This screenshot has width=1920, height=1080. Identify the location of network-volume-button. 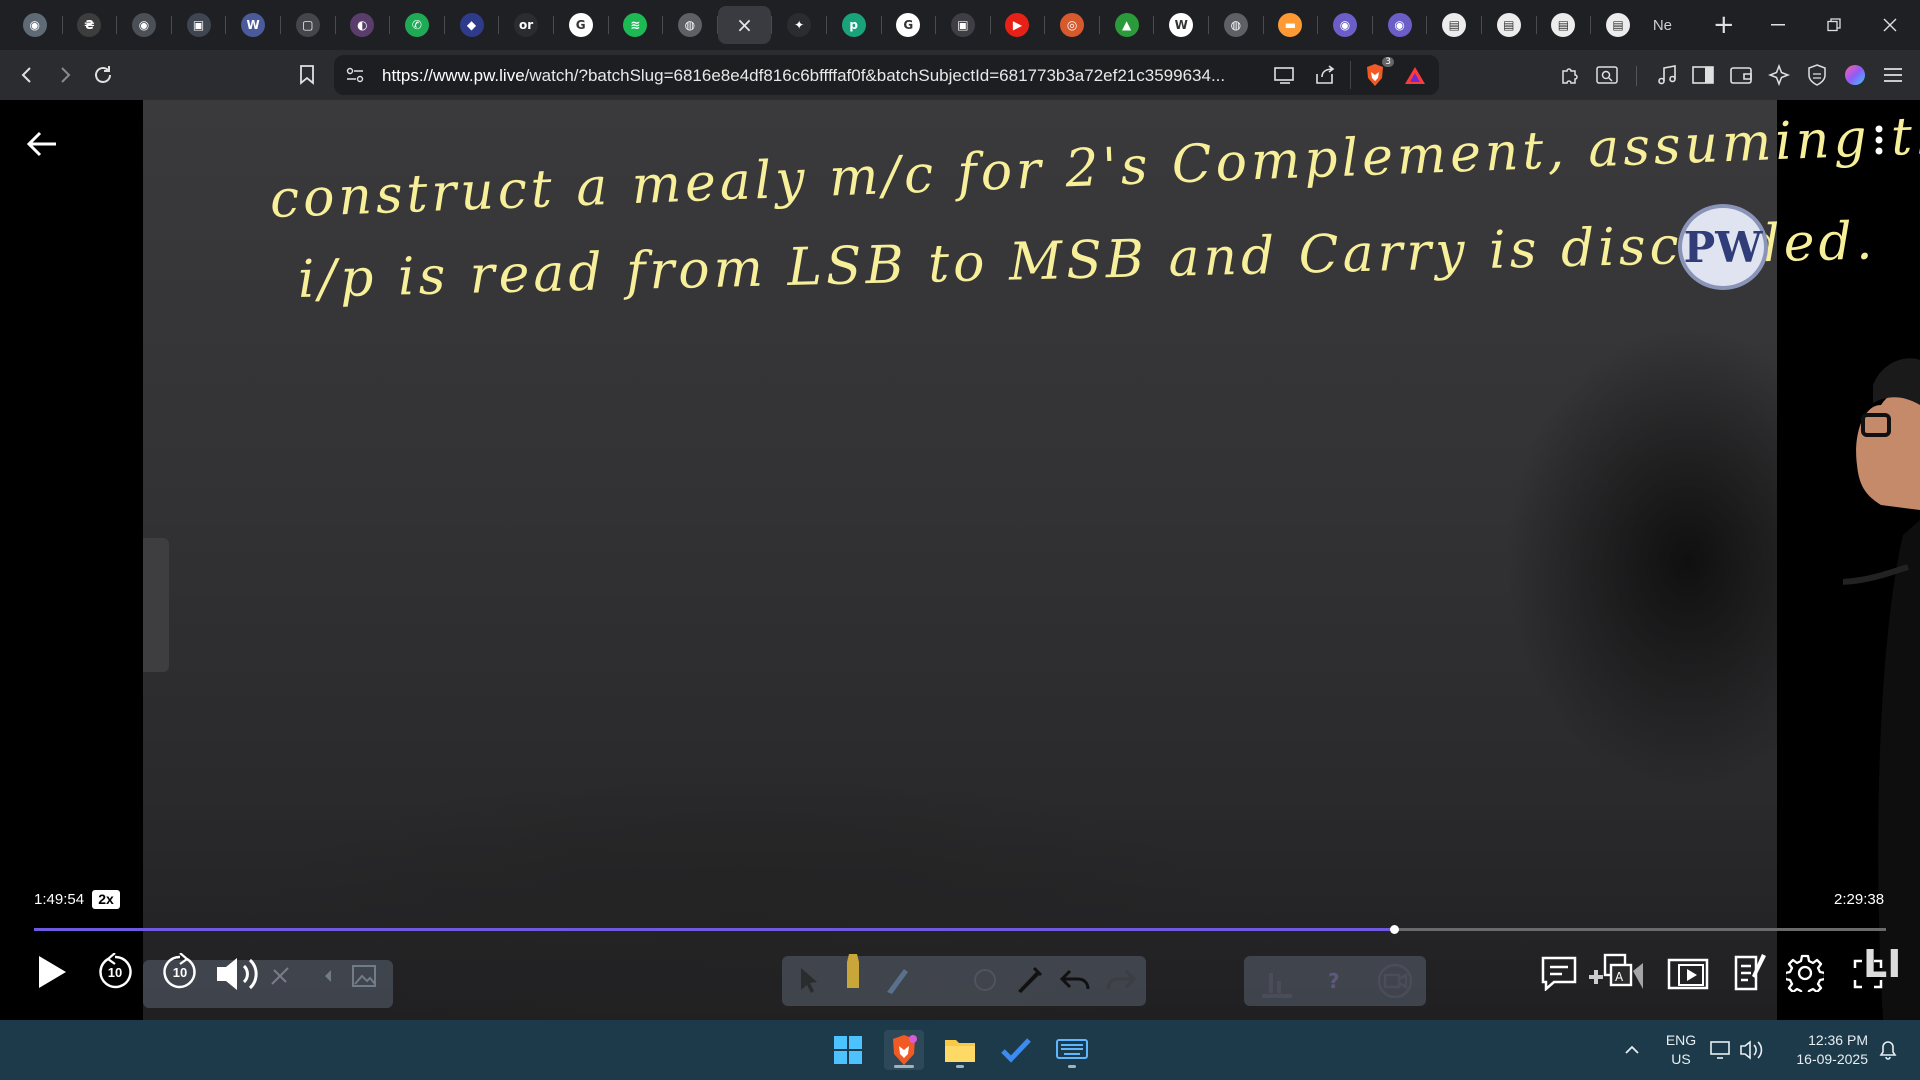
(1738, 1050).